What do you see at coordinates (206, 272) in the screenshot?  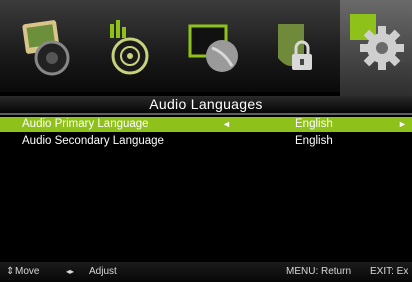 I see `hint-bar: ⇕ Move ◂▸ Adjust MENU: Return EXIT: Ex` at bounding box center [206, 272].